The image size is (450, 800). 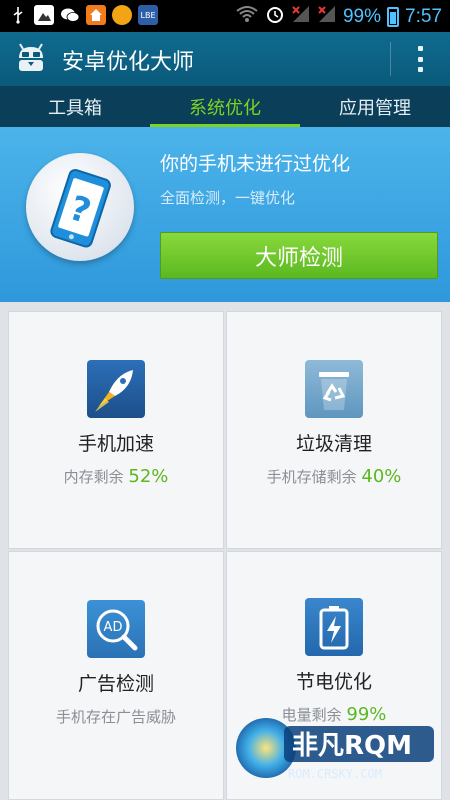 I want to click on card-title: 节电优化, so click(x=333, y=682).